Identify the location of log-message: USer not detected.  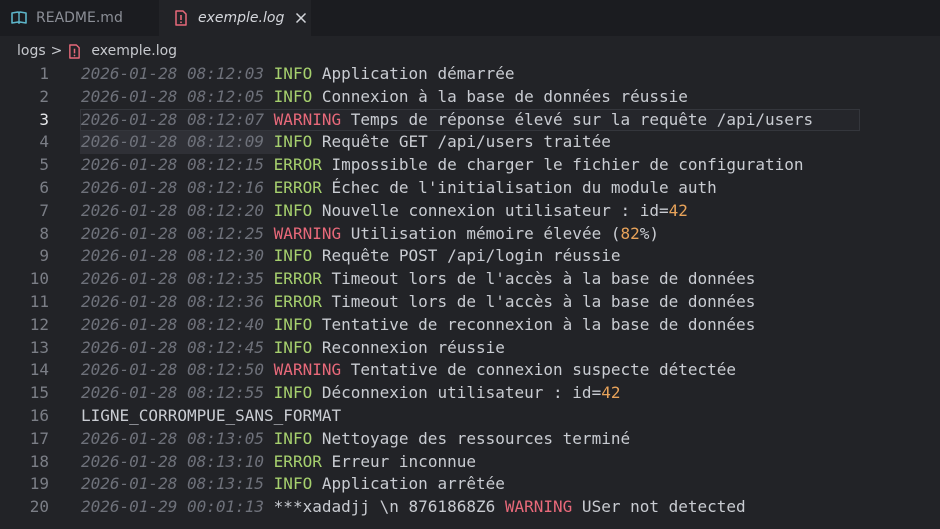
(659, 507).